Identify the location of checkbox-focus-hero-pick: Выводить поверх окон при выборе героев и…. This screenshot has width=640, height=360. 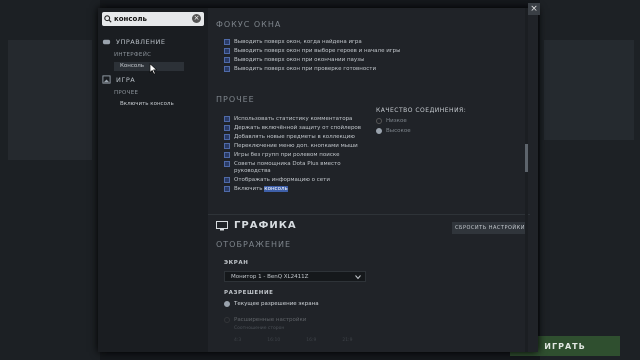
(312, 51).